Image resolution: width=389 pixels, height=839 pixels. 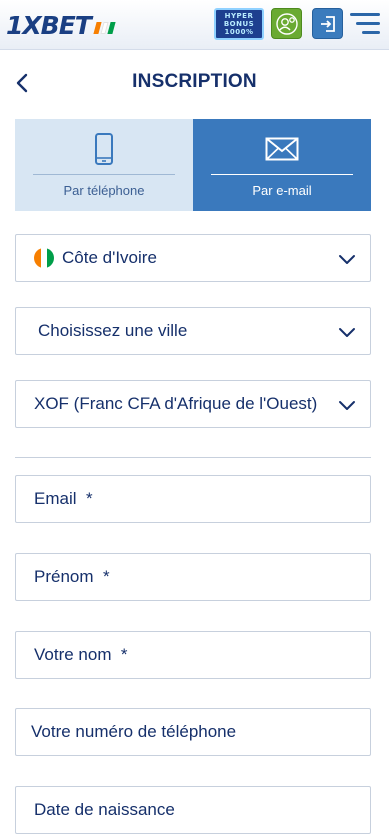 What do you see at coordinates (104, 174) in the screenshot?
I see `tab-phone-underline` at bounding box center [104, 174].